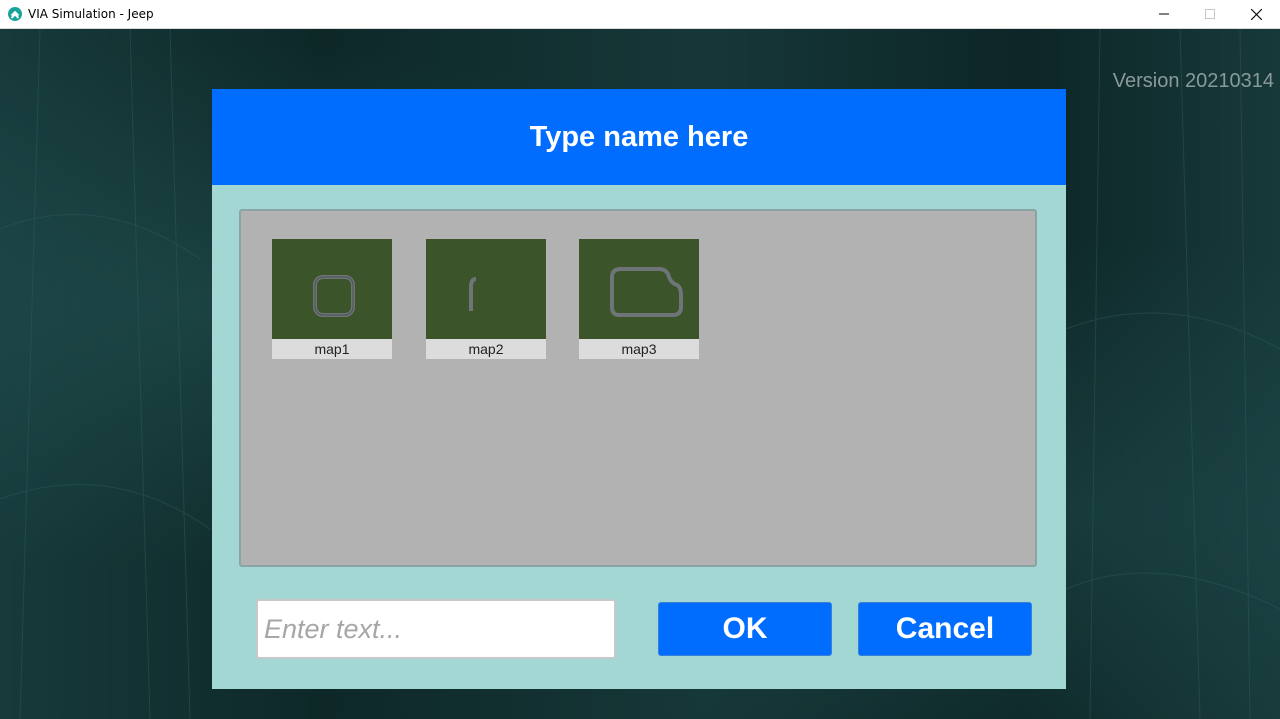  Describe the element at coordinates (486, 349) in the screenshot. I see `map-label: map2` at that location.